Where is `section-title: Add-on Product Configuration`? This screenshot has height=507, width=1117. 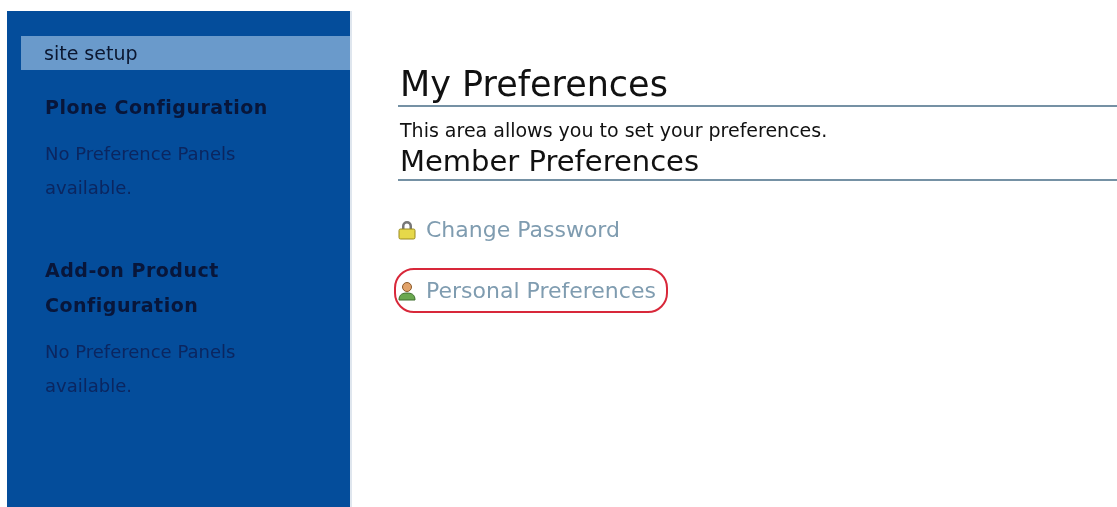
section-title: Add-on Product Configuration is located at coordinates (132, 288).